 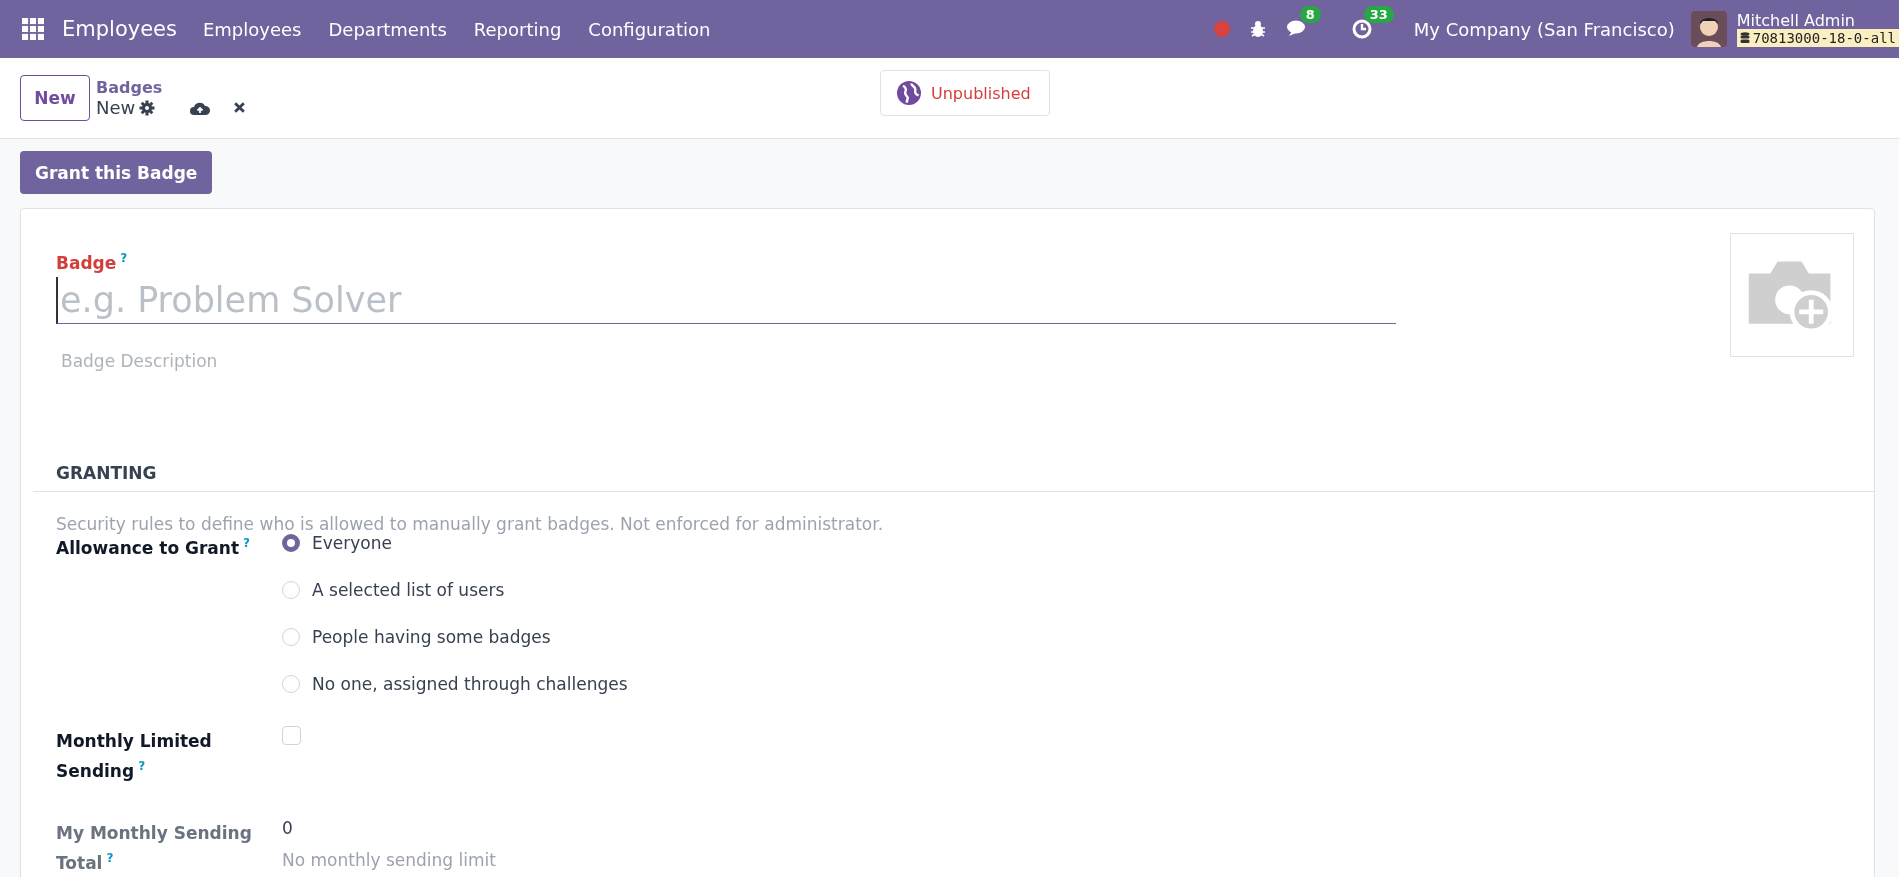 What do you see at coordinates (1744, 37) in the screenshot?
I see `database-icon` at bounding box center [1744, 37].